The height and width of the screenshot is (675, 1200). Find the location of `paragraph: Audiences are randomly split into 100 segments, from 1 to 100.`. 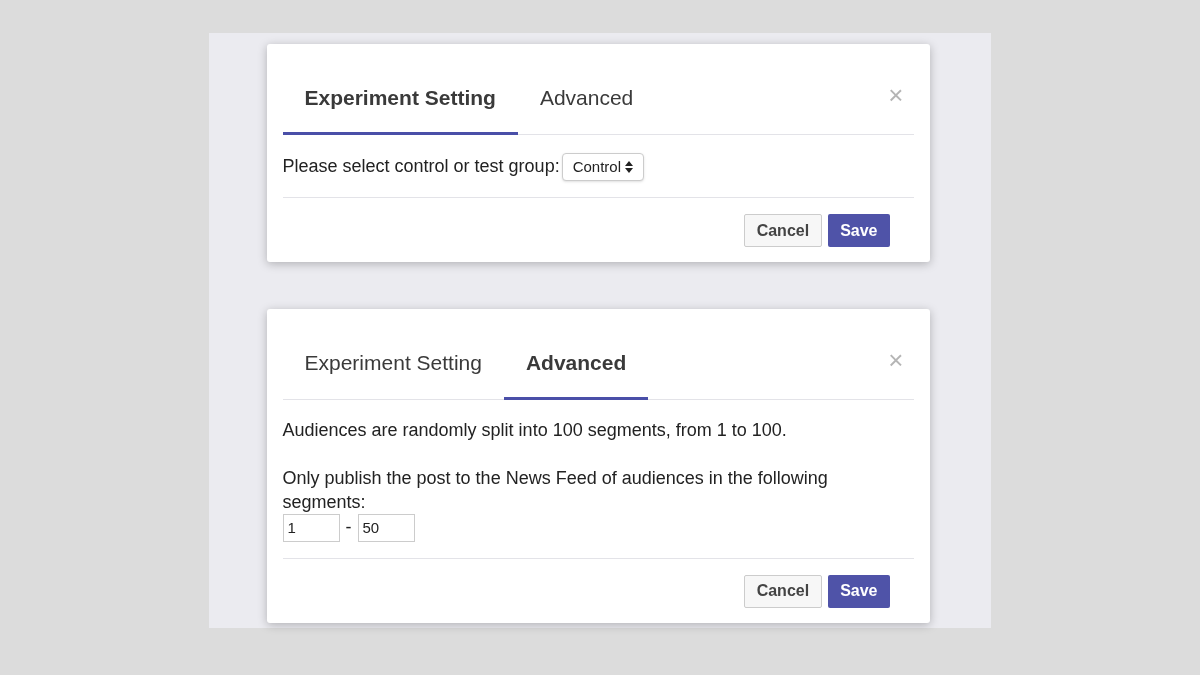

paragraph: Audiences are randomly split into 100 segments, from 1 to 100. is located at coordinates (535, 430).